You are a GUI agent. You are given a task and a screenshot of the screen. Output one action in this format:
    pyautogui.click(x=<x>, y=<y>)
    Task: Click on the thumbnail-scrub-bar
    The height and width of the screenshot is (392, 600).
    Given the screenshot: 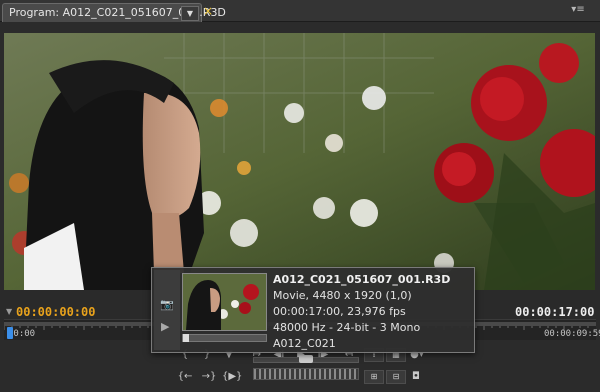 What is the action you would take?
    pyautogui.click(x=224, y=338)
    